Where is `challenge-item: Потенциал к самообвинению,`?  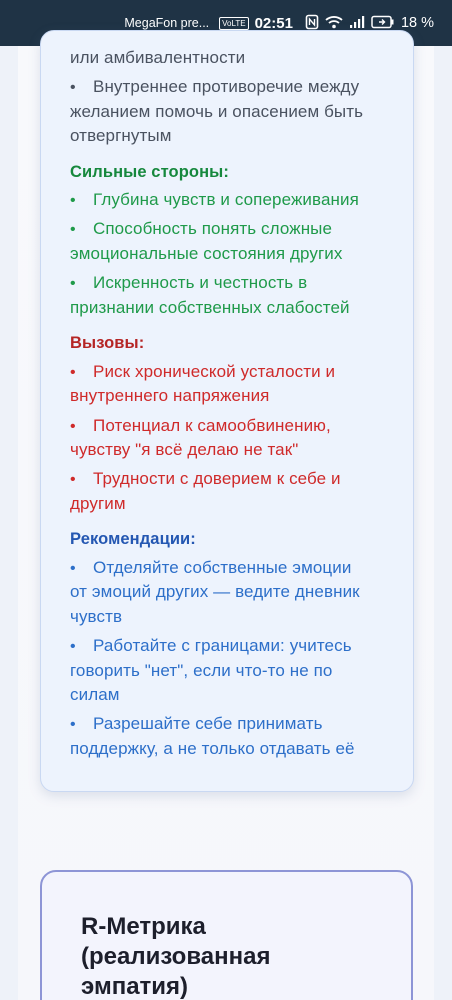 challenge-item: Потенциал к самообвинению, is located at coordinates (200, 426).